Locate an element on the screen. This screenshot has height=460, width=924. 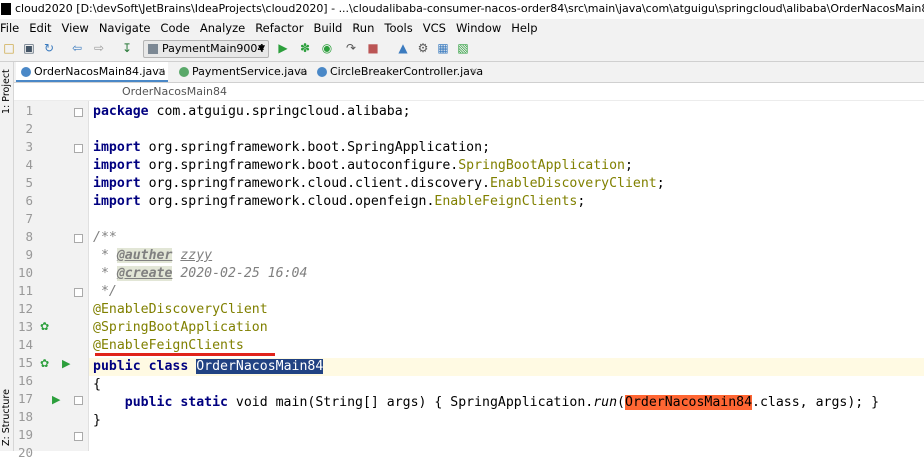
run-config-label: PaymentMain9004 is located at coordinates (213, 48).